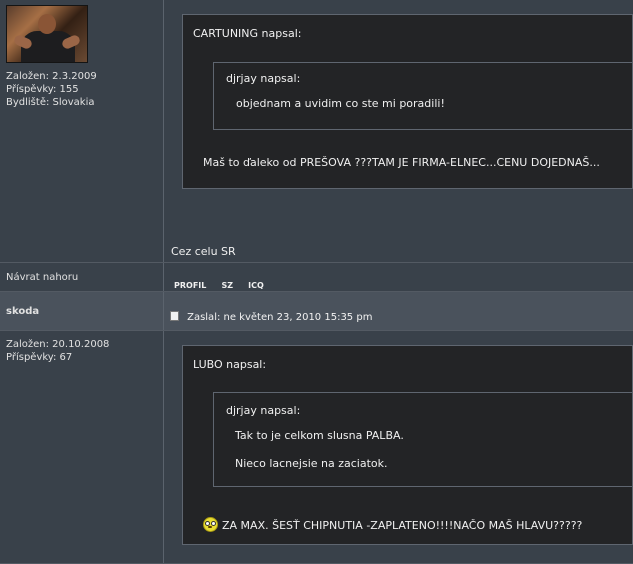  I want to click on signature: Cez celu SR, so click(203, 251).